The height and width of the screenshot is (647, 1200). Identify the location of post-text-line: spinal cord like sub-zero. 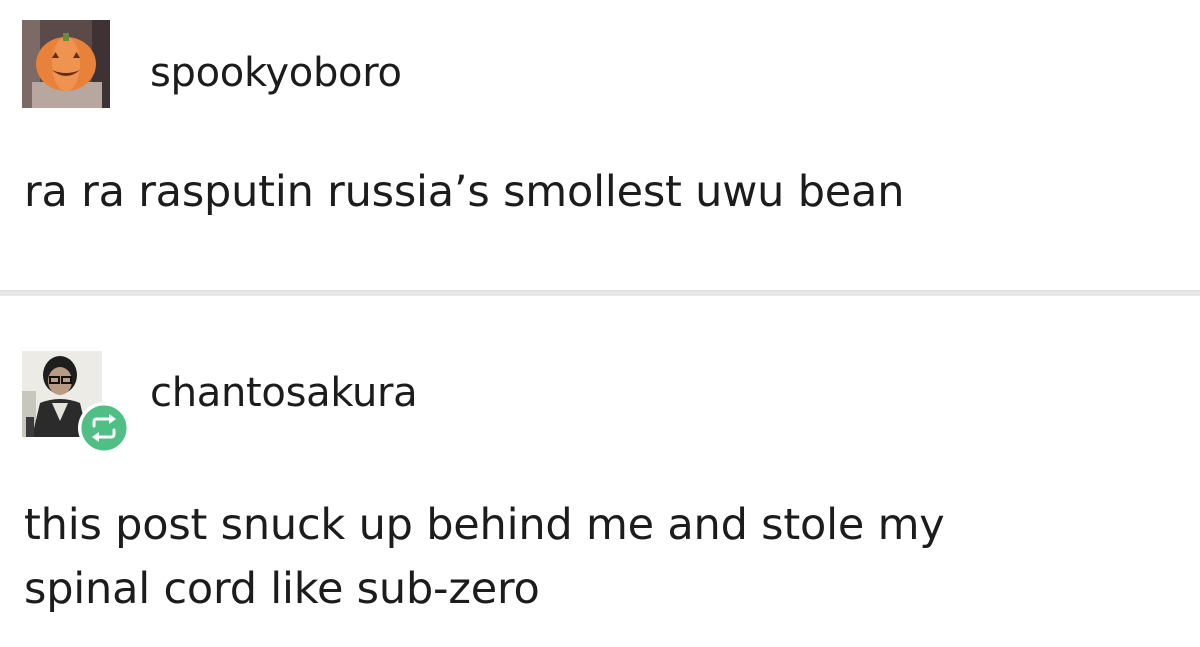
(282, 589).